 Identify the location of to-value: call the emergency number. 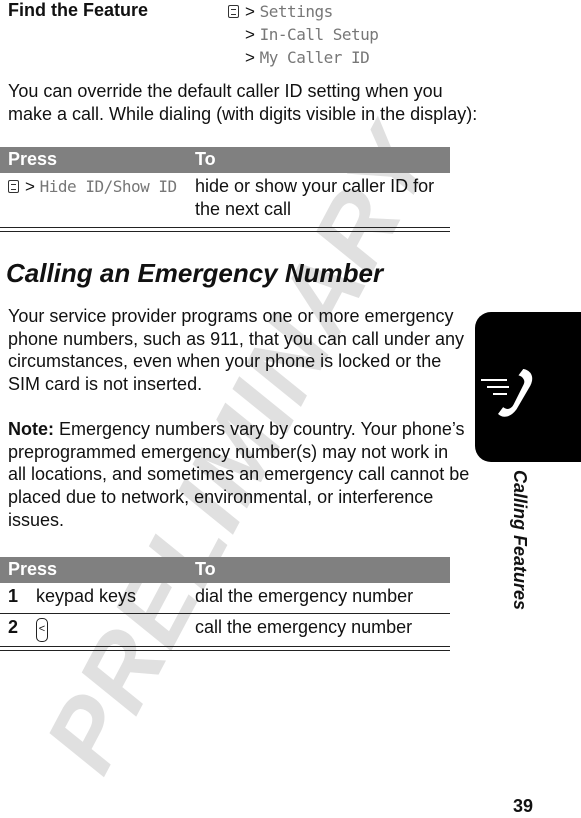
(304, 627).